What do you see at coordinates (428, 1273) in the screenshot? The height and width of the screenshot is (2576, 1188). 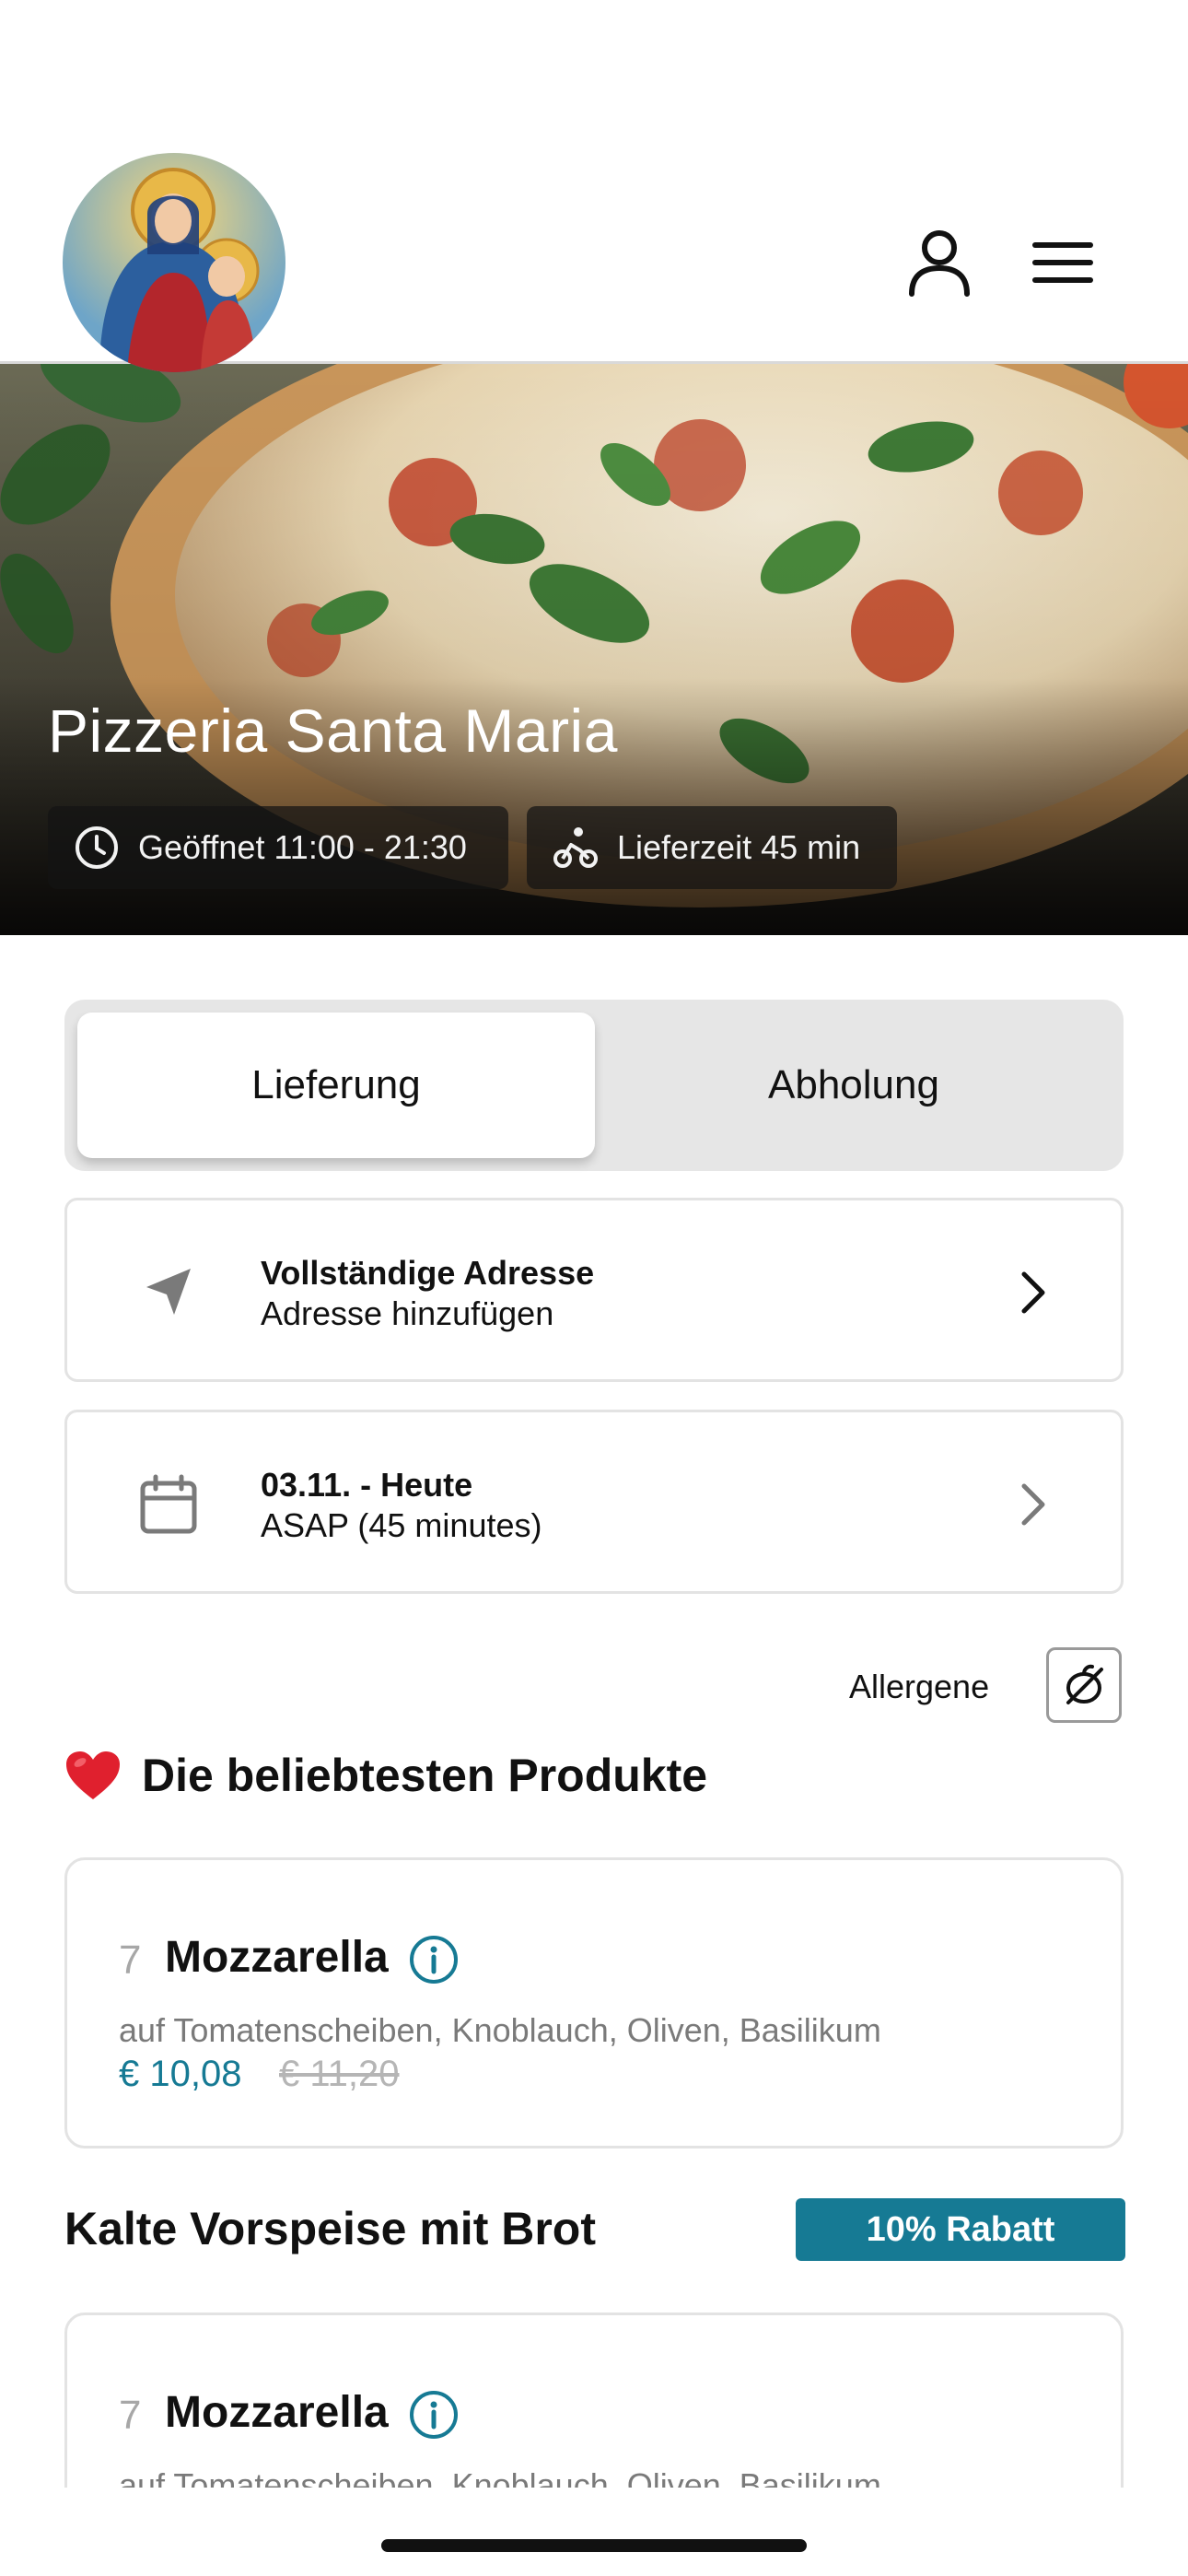 I see `address-title: Vollständige Adresse` at bounding box center [428, 1273].